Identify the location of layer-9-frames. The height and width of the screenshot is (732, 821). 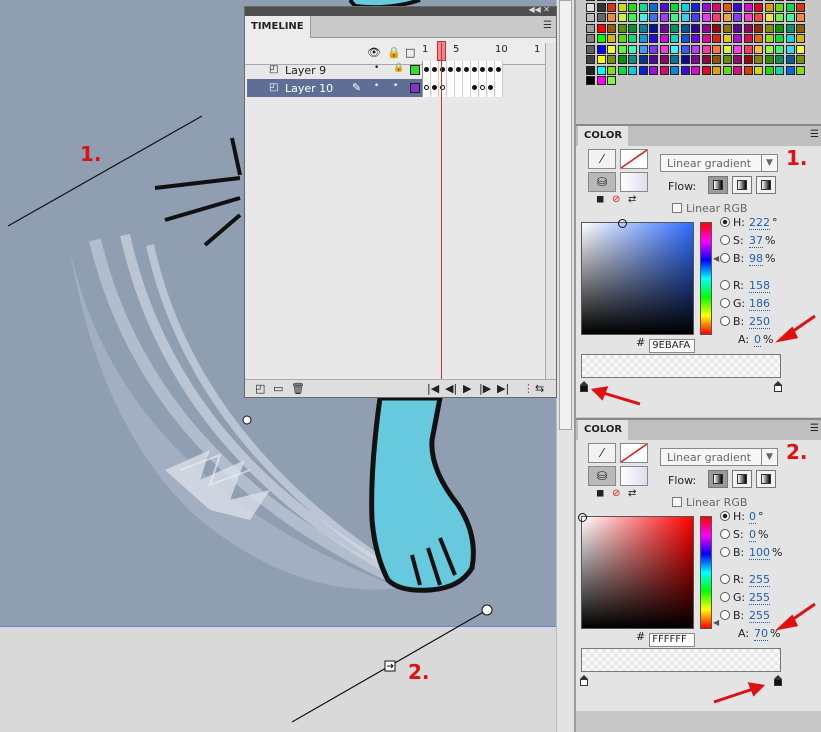
(462, 70).